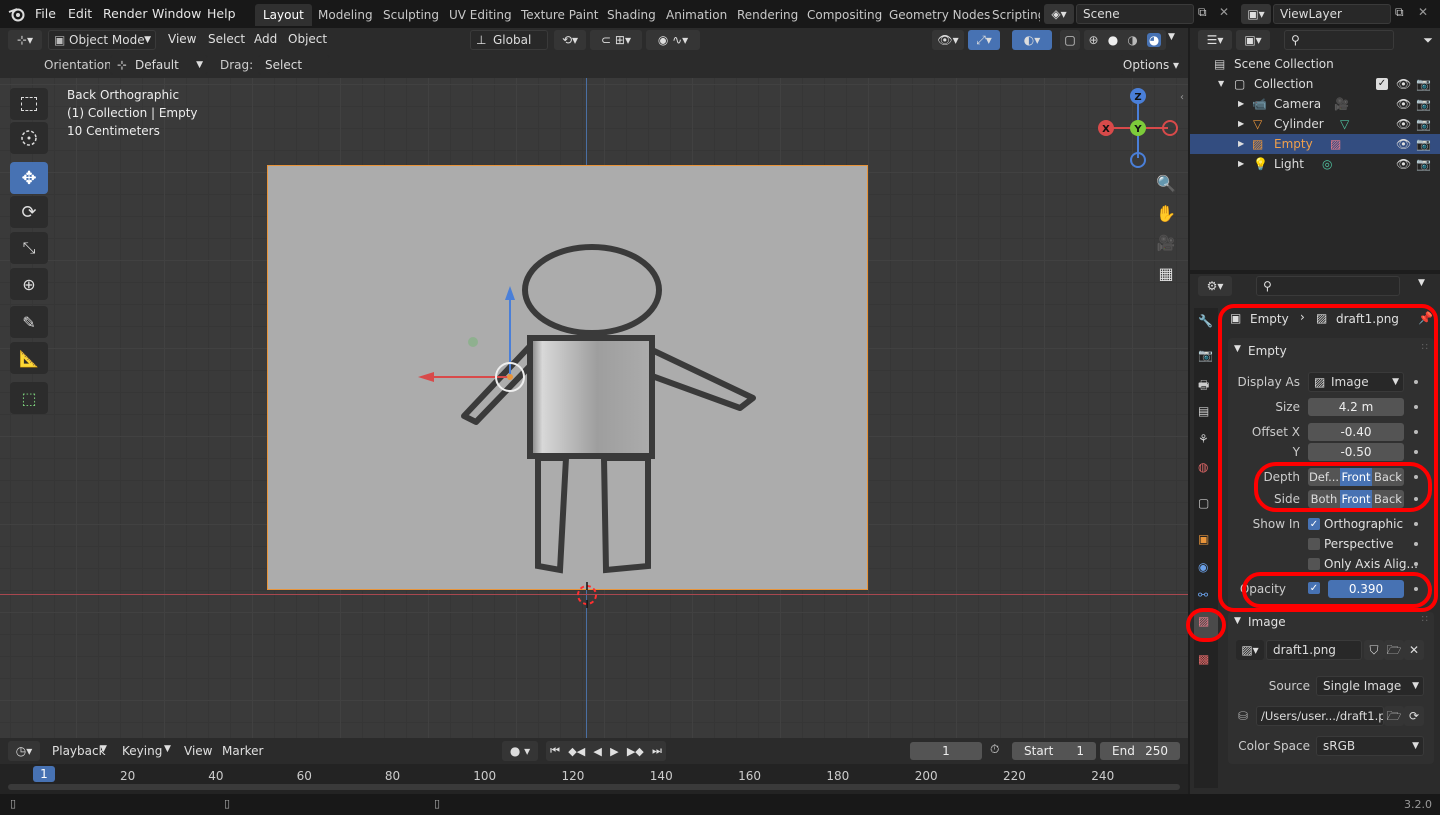  Describe the element at coordinates (844, 15) in the screenshot. I see `tab-compositing: Compositing` at that location.